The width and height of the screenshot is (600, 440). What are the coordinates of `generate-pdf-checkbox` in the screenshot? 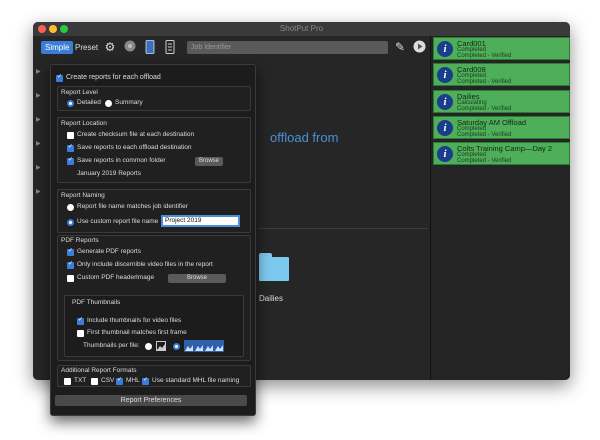 It's located at (70, 251).